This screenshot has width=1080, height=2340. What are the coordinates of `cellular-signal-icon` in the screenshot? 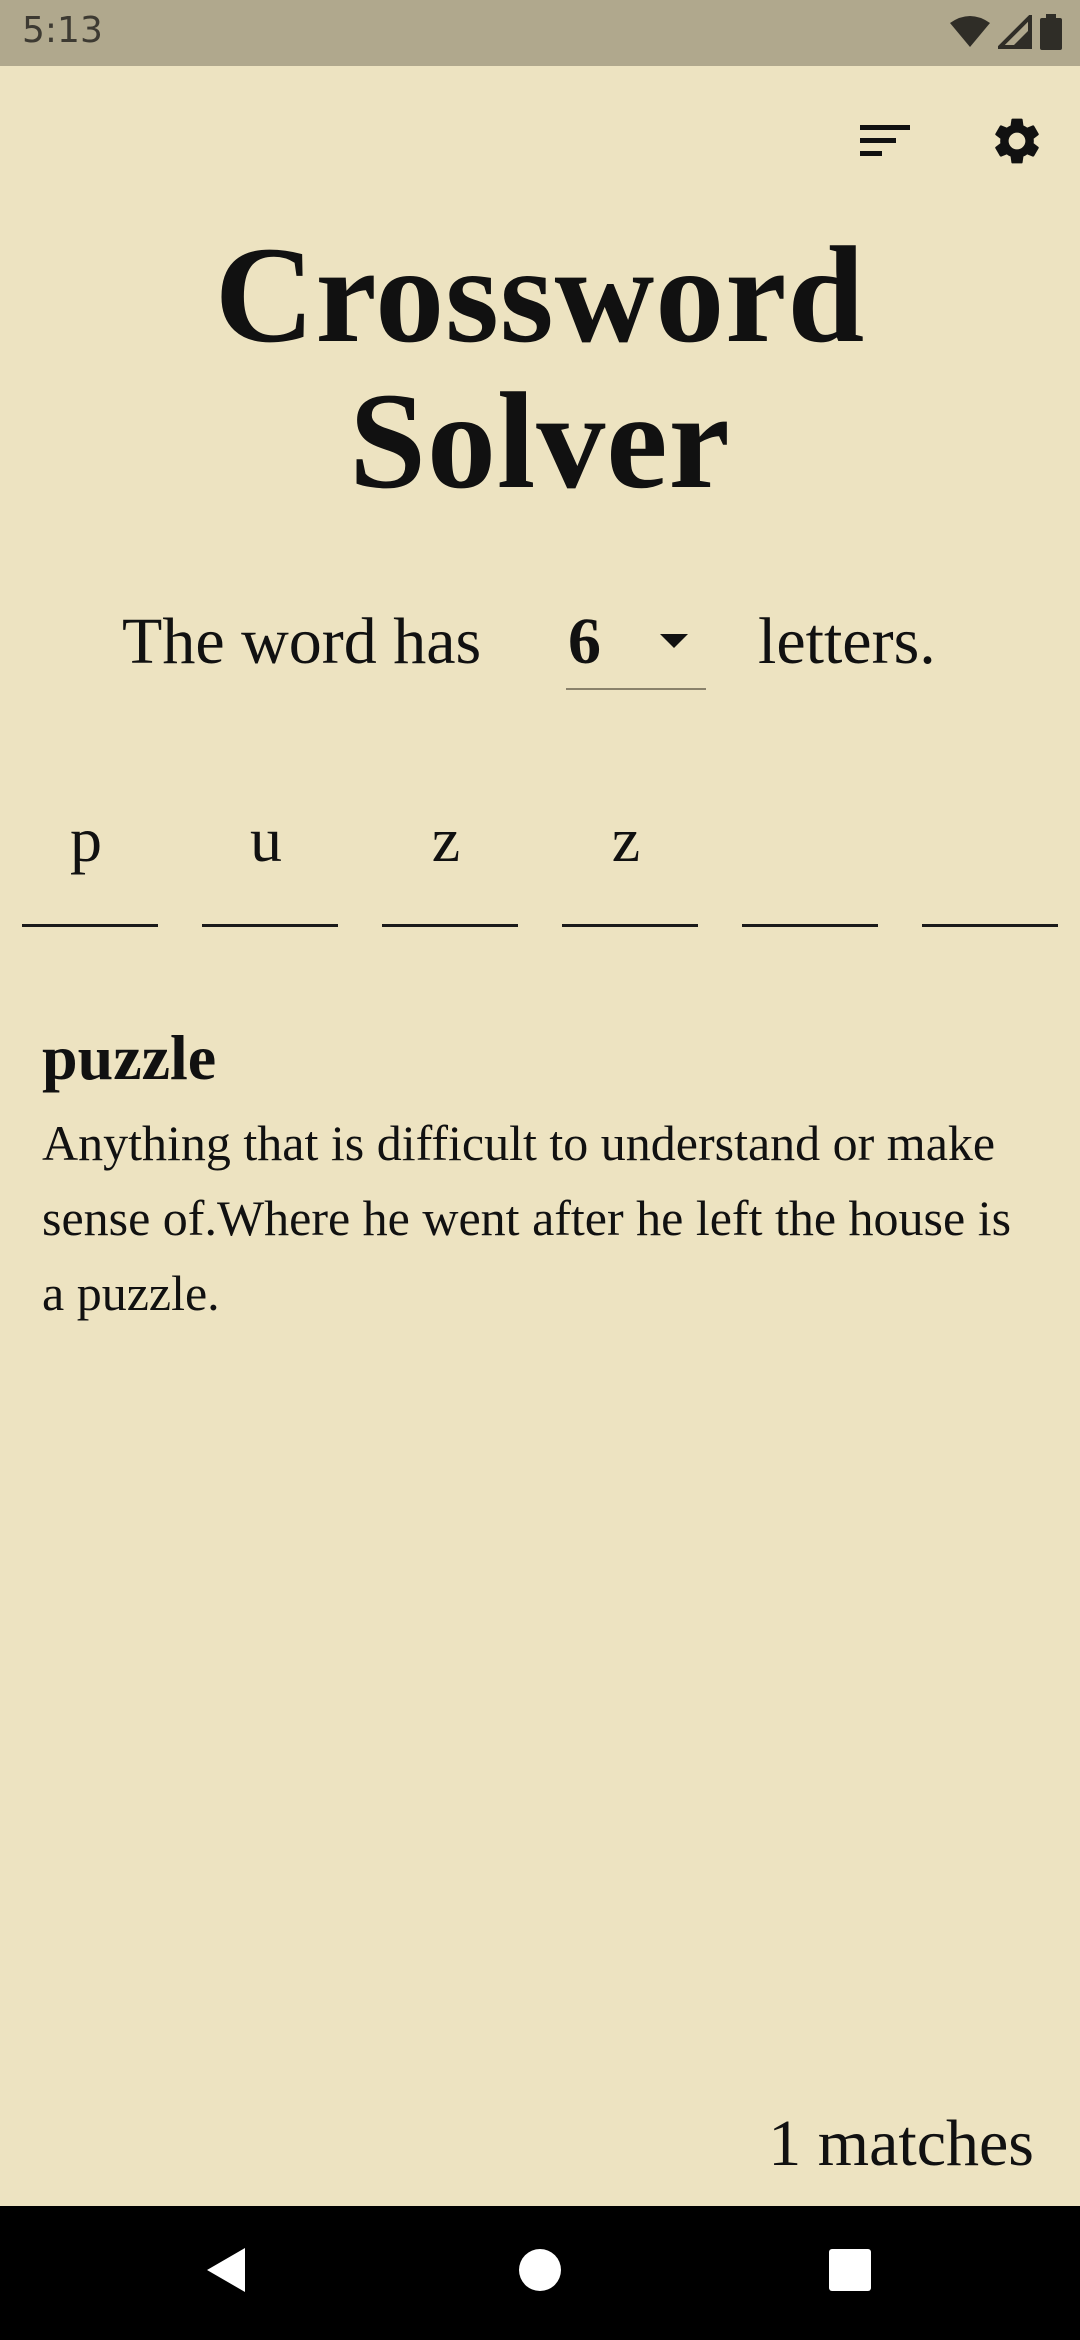 It's located at (1013, 32).